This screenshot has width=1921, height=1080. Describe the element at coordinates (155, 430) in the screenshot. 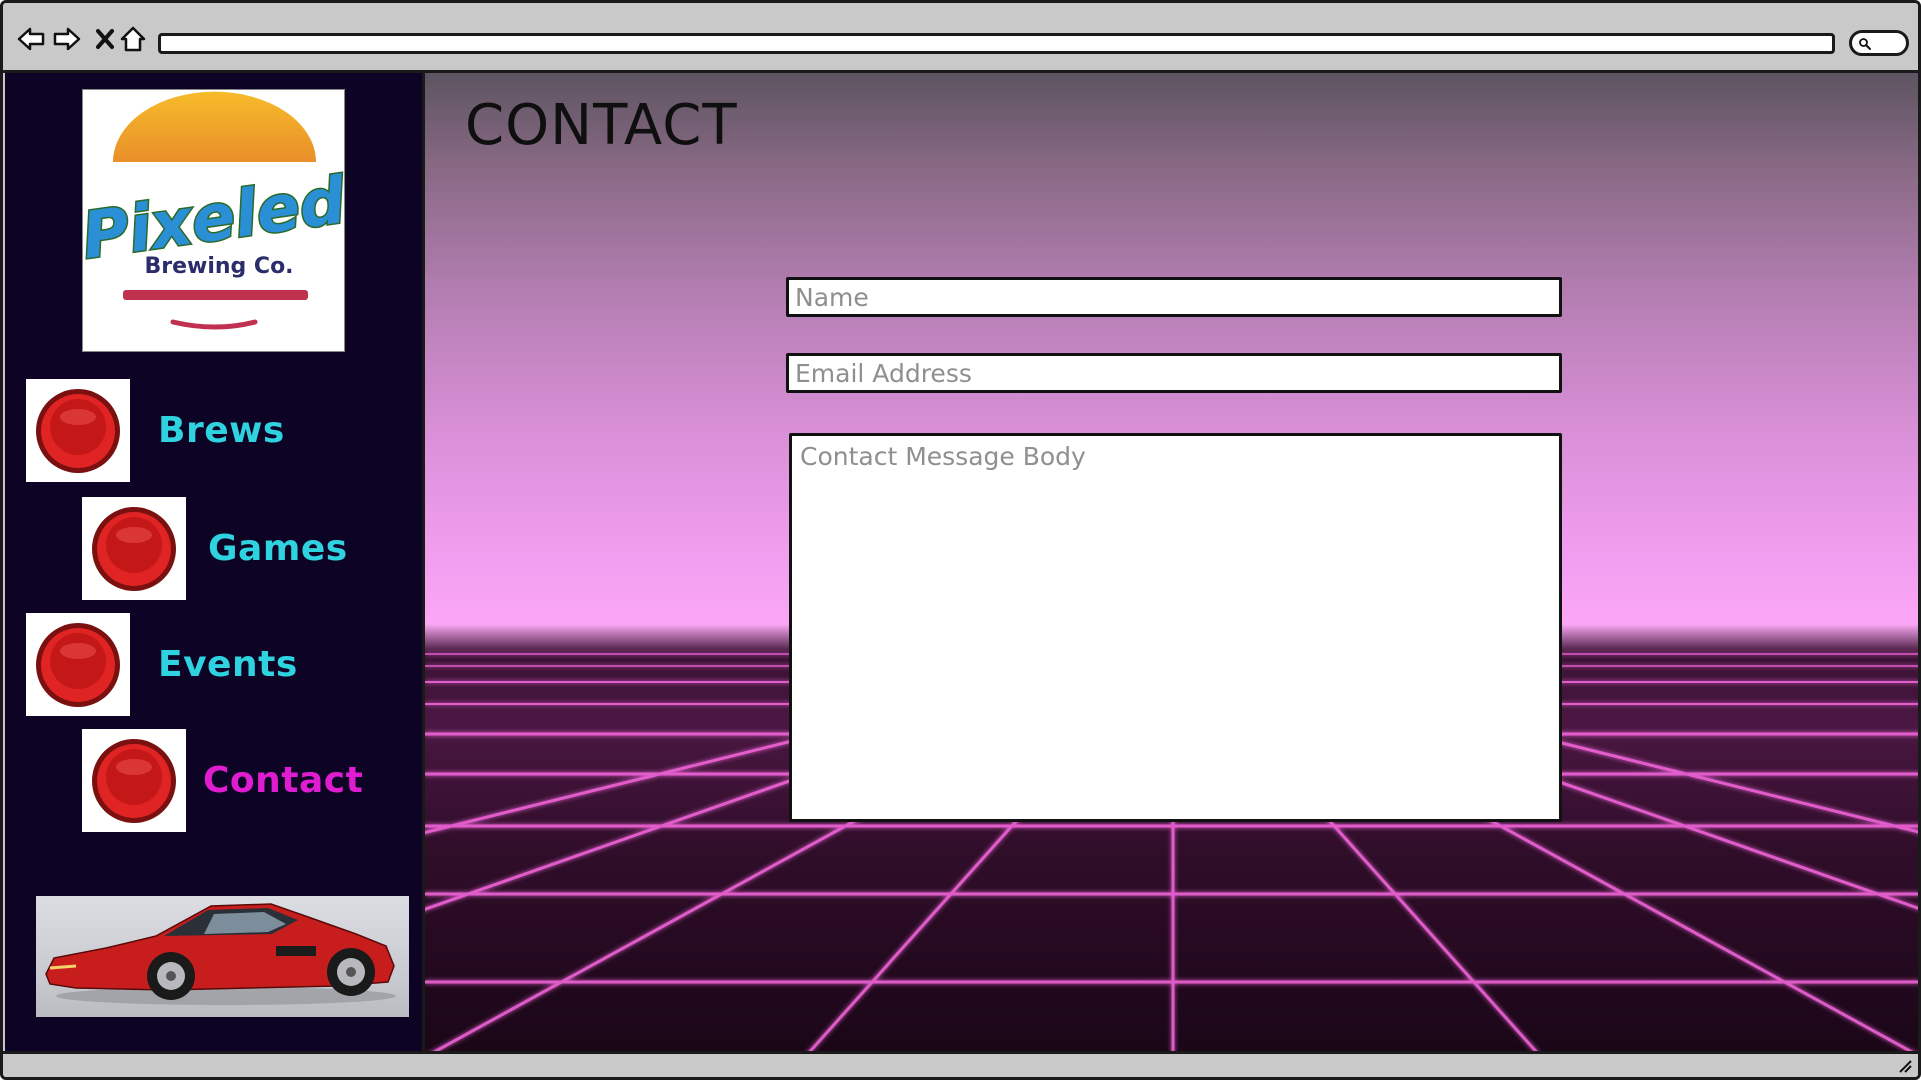

I see `nav-item-brews: Brews` at that location.